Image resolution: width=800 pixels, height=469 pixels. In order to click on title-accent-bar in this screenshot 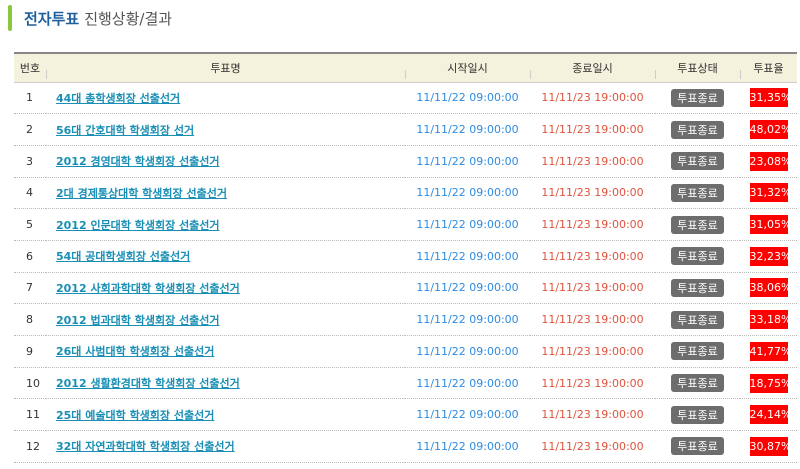, I will do `click(10, 18)`.